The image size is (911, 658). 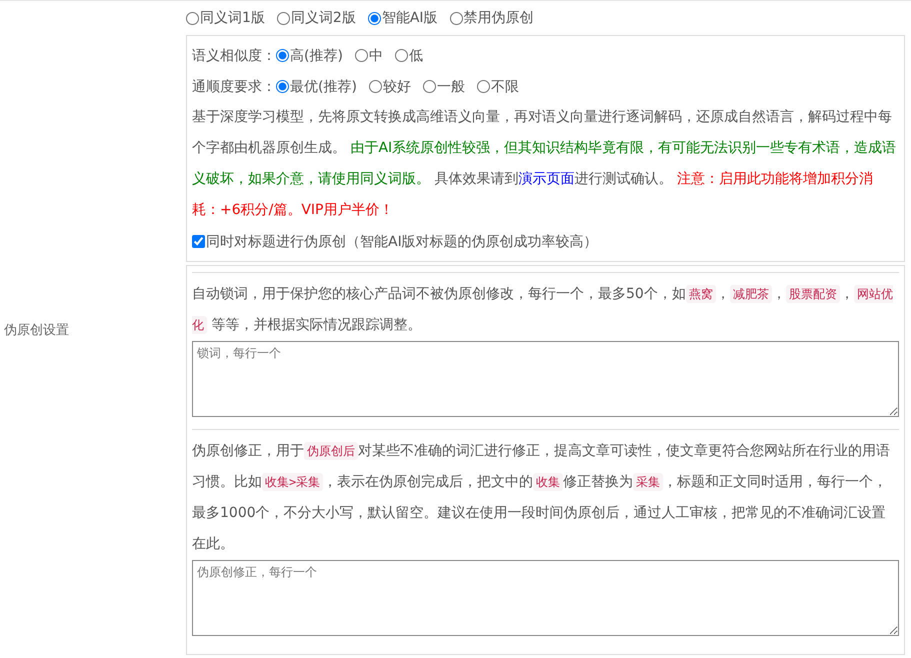 I want to click on radio-label: 一般, so click(x=450, y=87).